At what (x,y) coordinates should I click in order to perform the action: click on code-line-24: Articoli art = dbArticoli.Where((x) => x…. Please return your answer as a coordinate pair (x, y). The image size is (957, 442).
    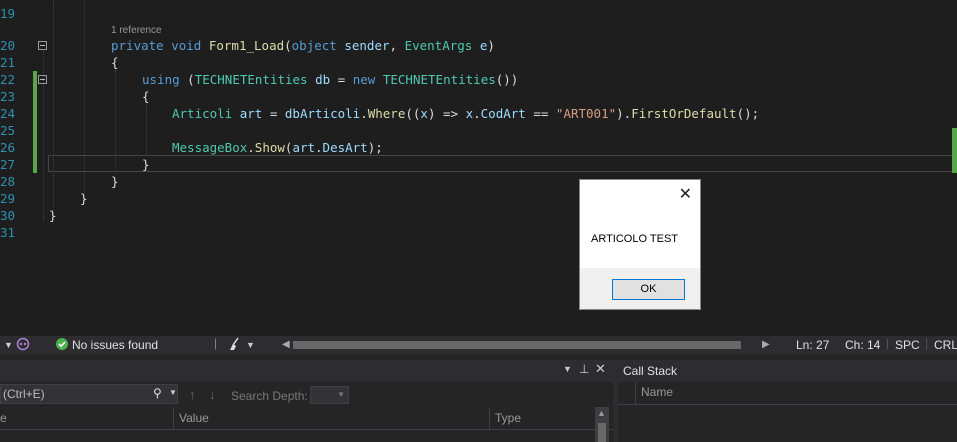
    Looking at the image, I should click on (466, 113).